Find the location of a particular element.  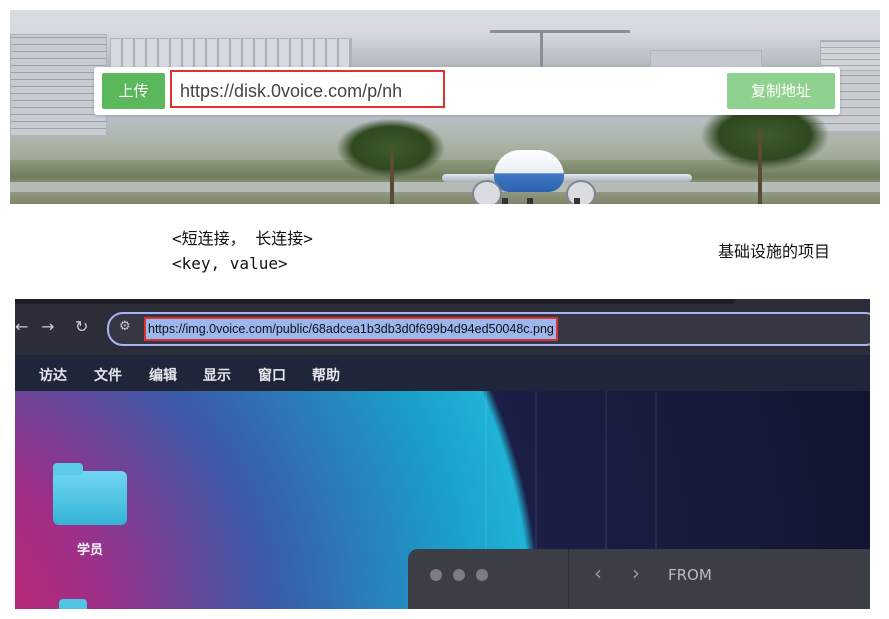

folder-label: 学员 is located at coordinates (90, 548).